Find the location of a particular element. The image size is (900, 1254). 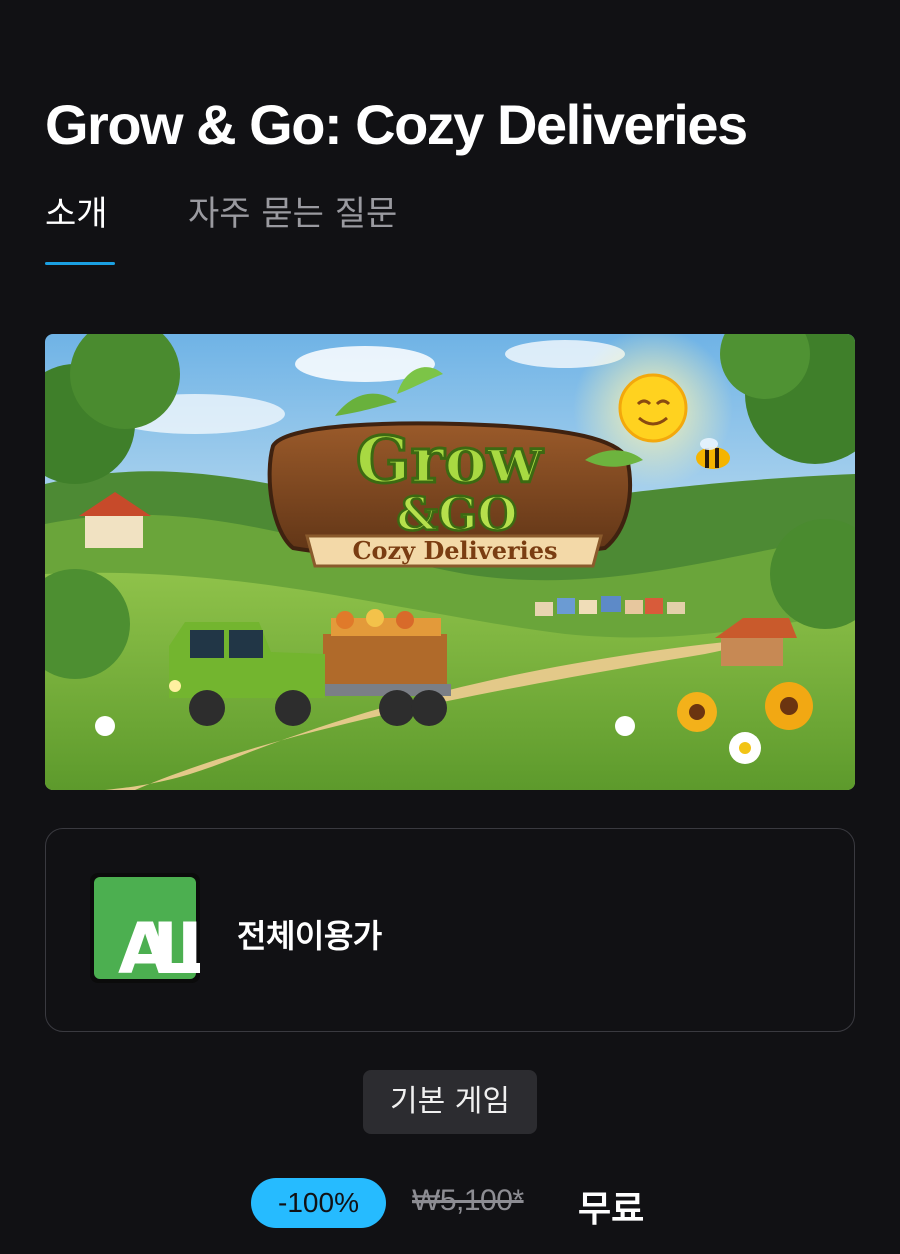

page-title: Grow & Go: Cozy Deliveries is located at coordinates (396, 124).